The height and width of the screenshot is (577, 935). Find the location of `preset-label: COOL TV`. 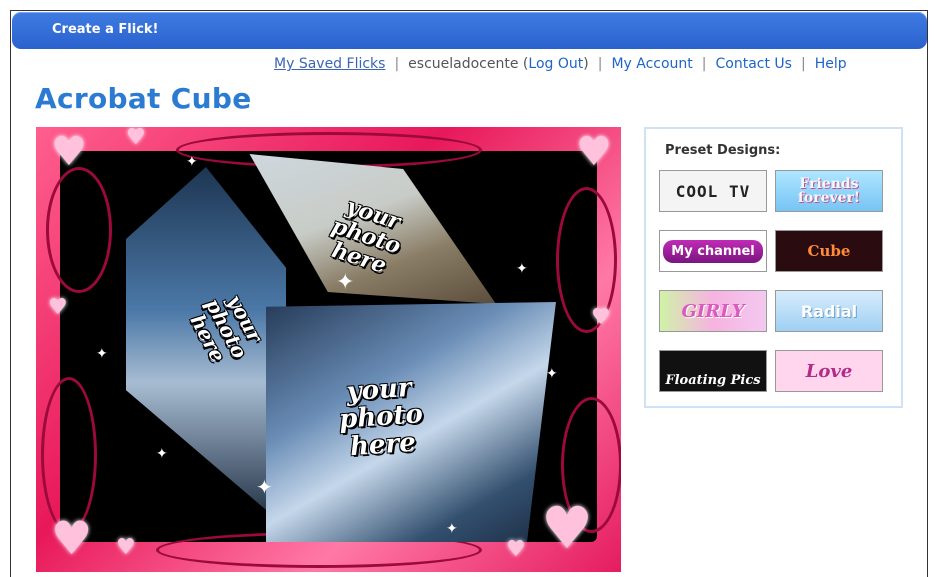

preset-label: COOL TV is located at coordinates (713, 191).